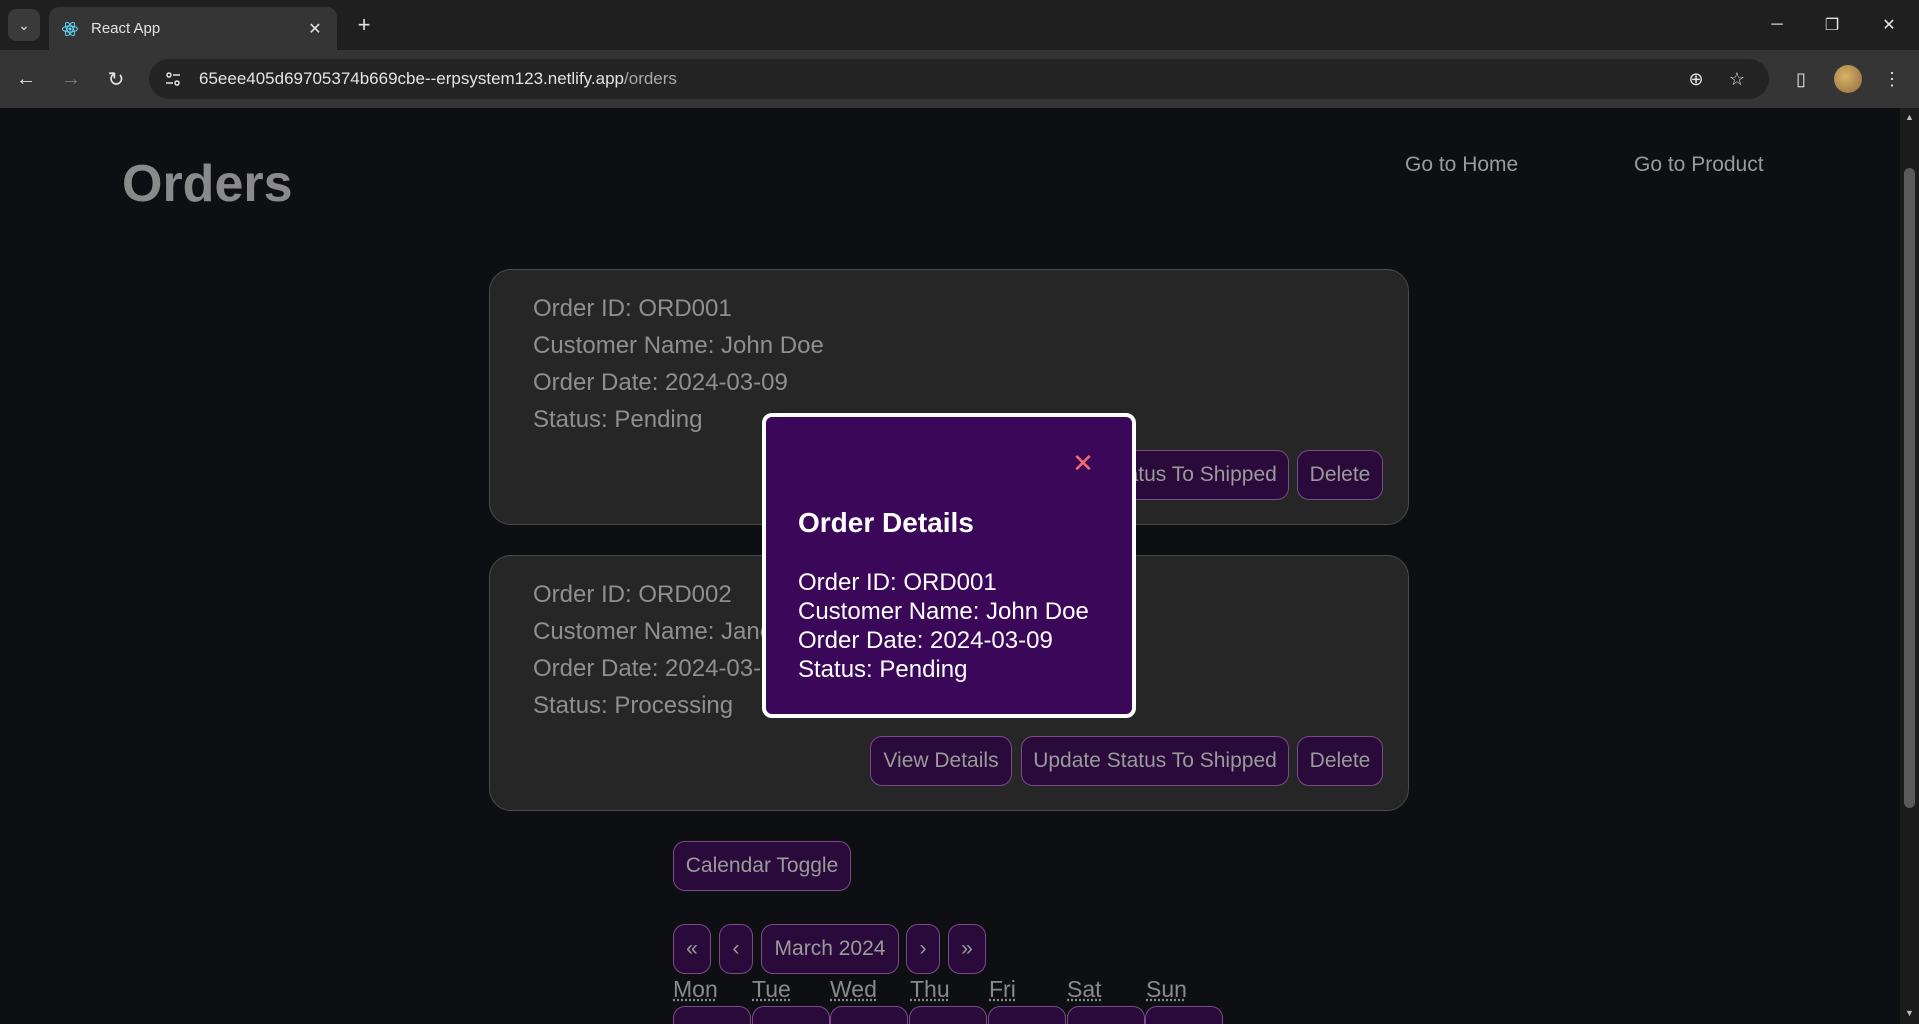 This screenshot has width=1919, height=1024. I want to click on prev-month-button: ‹, so click(736, 949).